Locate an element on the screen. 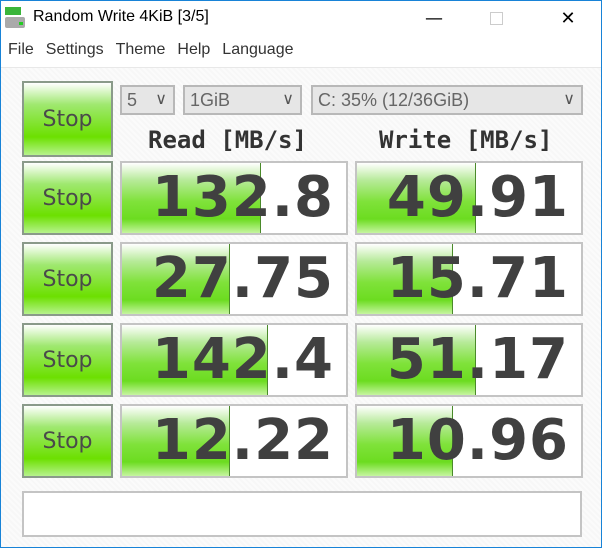  read-result: 132.8 is located at coordinates (234, 198).